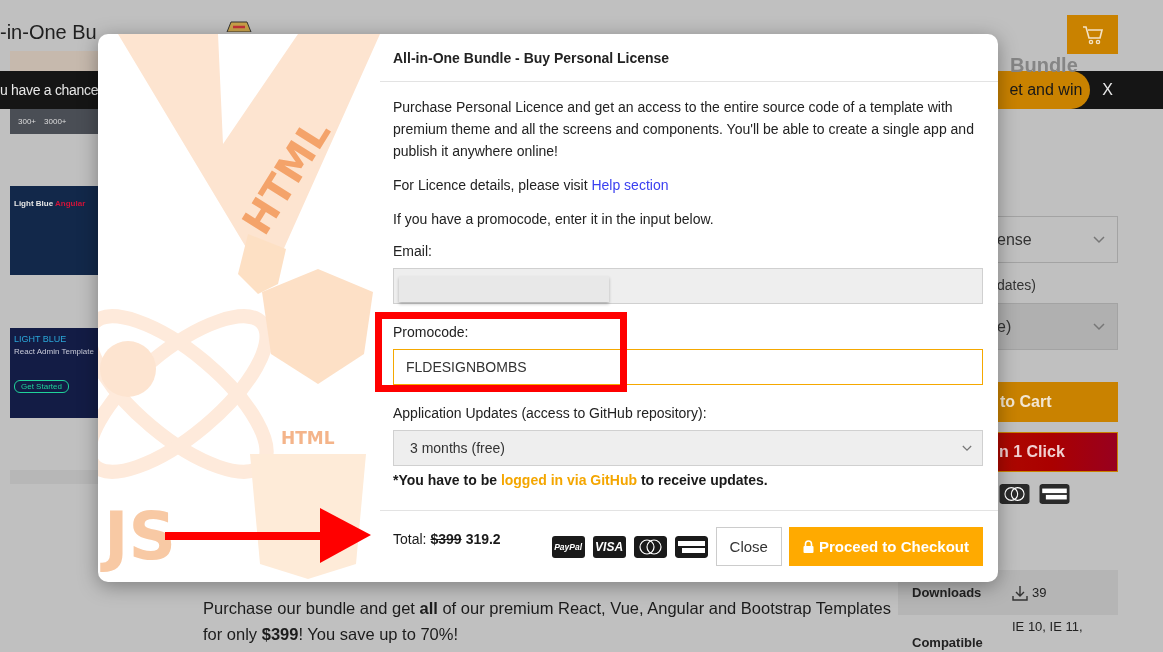 The width and height of the screenshot is (1163, 652). Describe the element at coordinates (54, 373) in the screenshot. I see `thumbnail-image: LIGHT BLUE React Admin Template Get Started` at that location.